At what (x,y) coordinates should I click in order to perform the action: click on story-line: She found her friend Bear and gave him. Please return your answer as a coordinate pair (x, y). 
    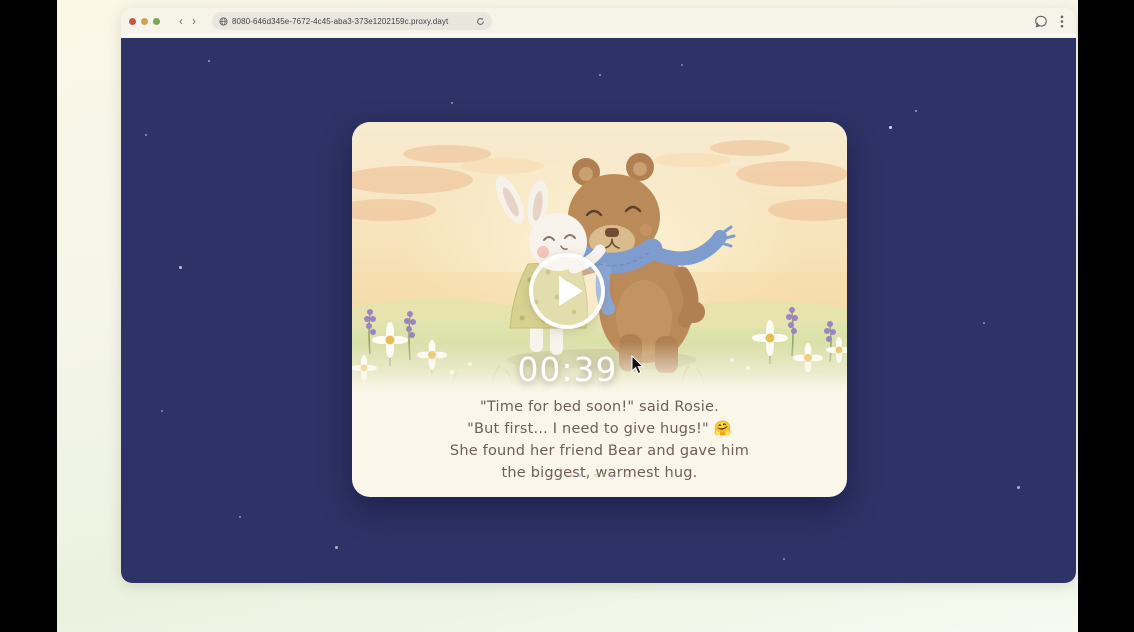
    Looking at the image, I should click on (599, 451).